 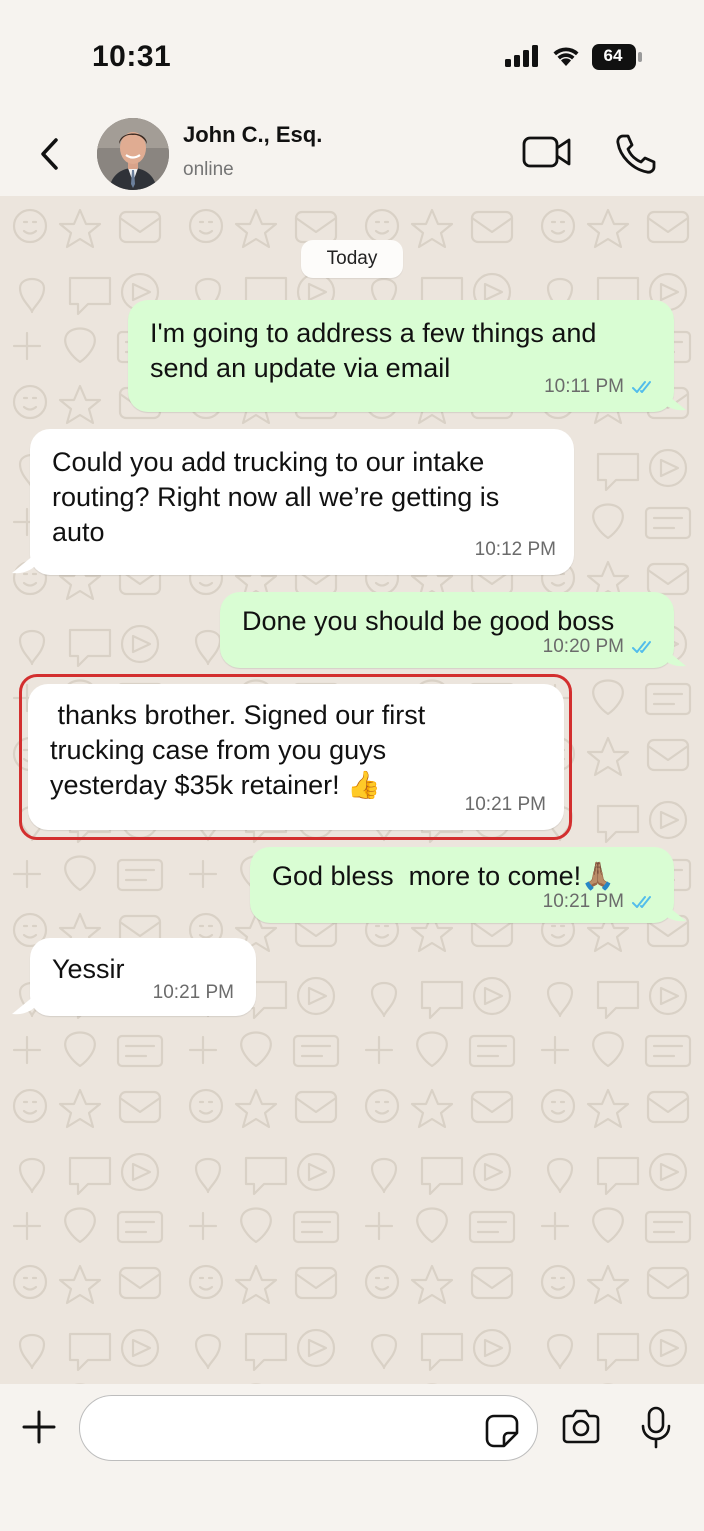 I want to click on message-input-bar, so click(x=352, y=1457).